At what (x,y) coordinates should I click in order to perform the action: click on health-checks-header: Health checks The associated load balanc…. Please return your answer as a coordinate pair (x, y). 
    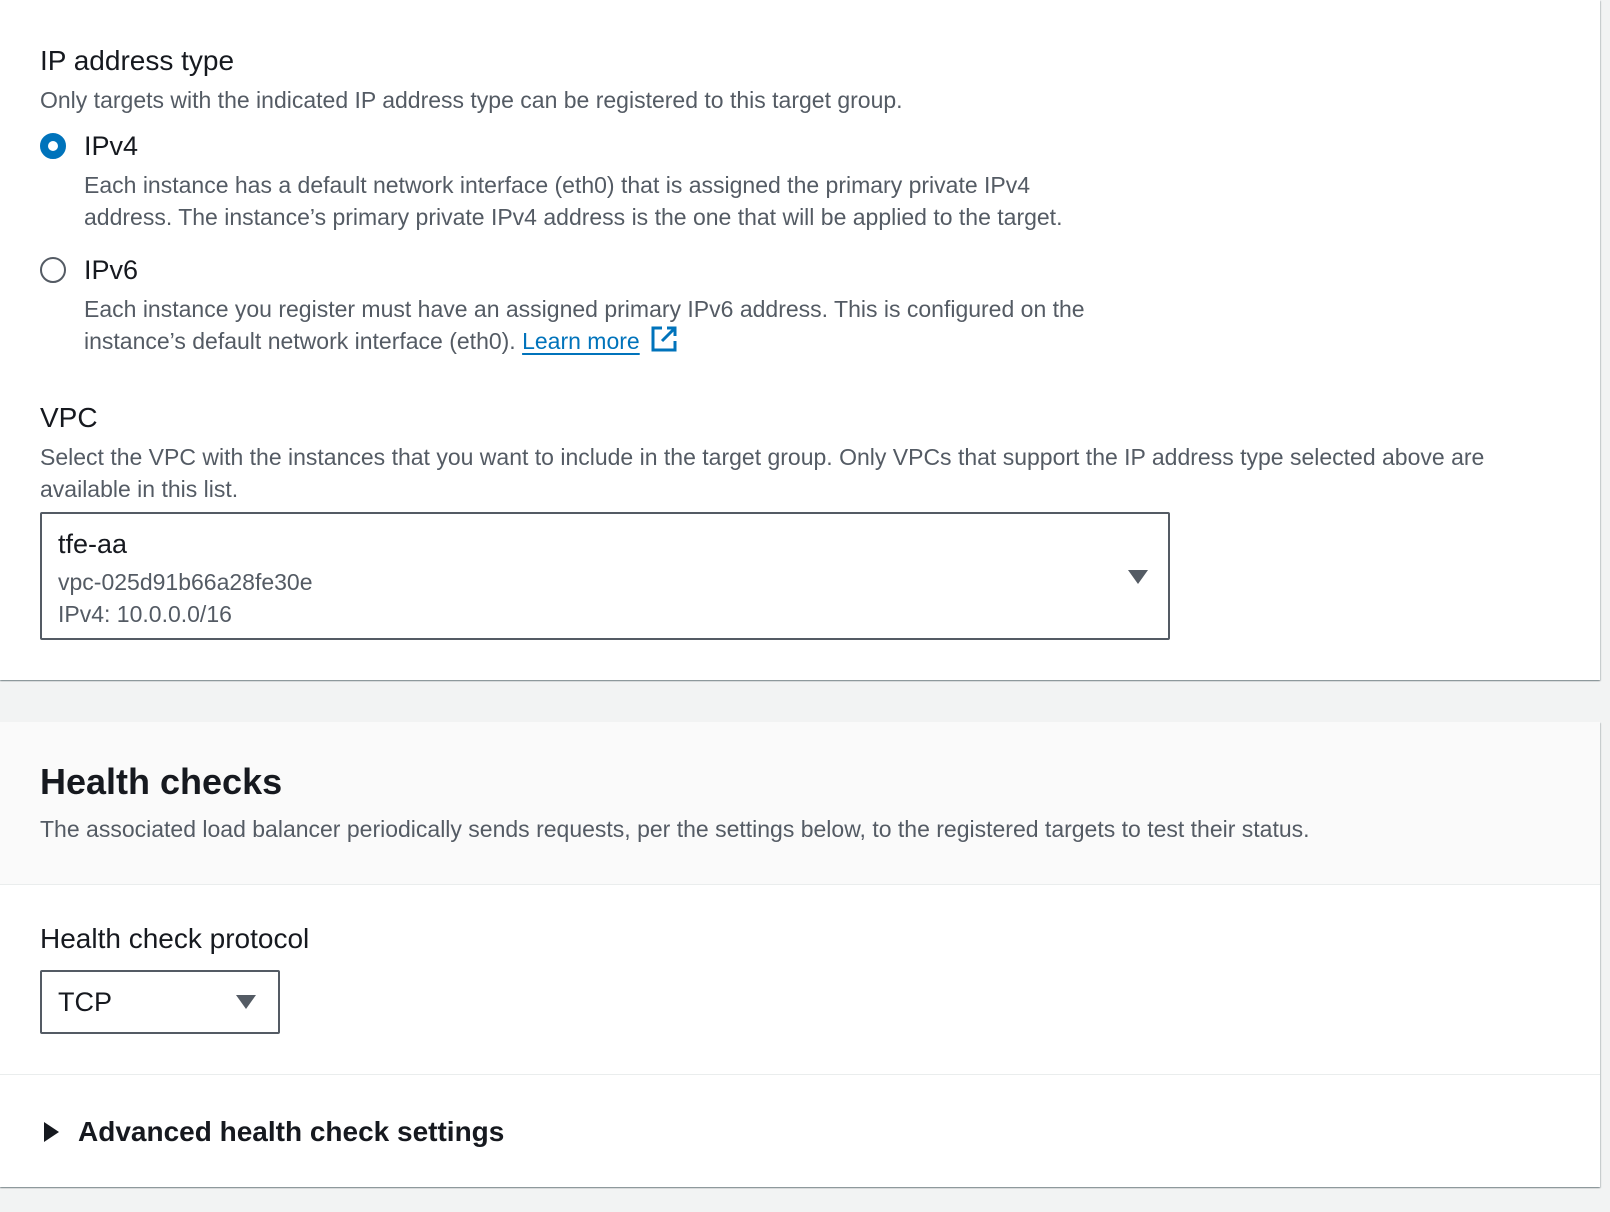
    Looking at the image, I should click on (800, 803).